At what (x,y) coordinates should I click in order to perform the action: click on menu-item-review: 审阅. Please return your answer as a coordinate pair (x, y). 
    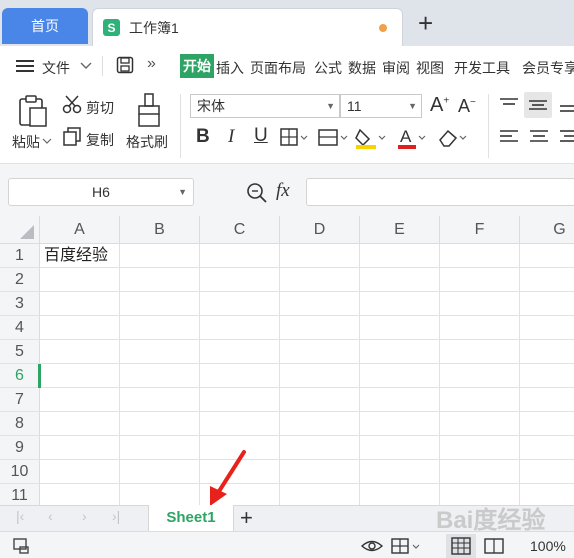
    Looking at the image, I should click on (396, 68).